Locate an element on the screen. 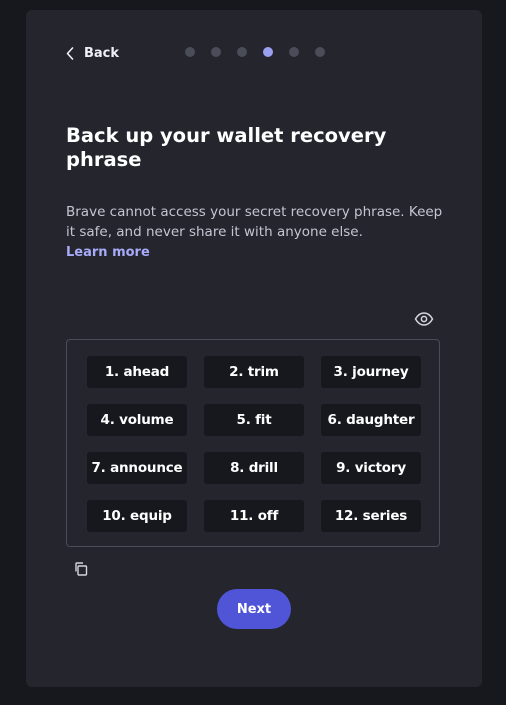 The image size is (506, 705). phrase-word: 3. journey is located at coordinates (371, 372).